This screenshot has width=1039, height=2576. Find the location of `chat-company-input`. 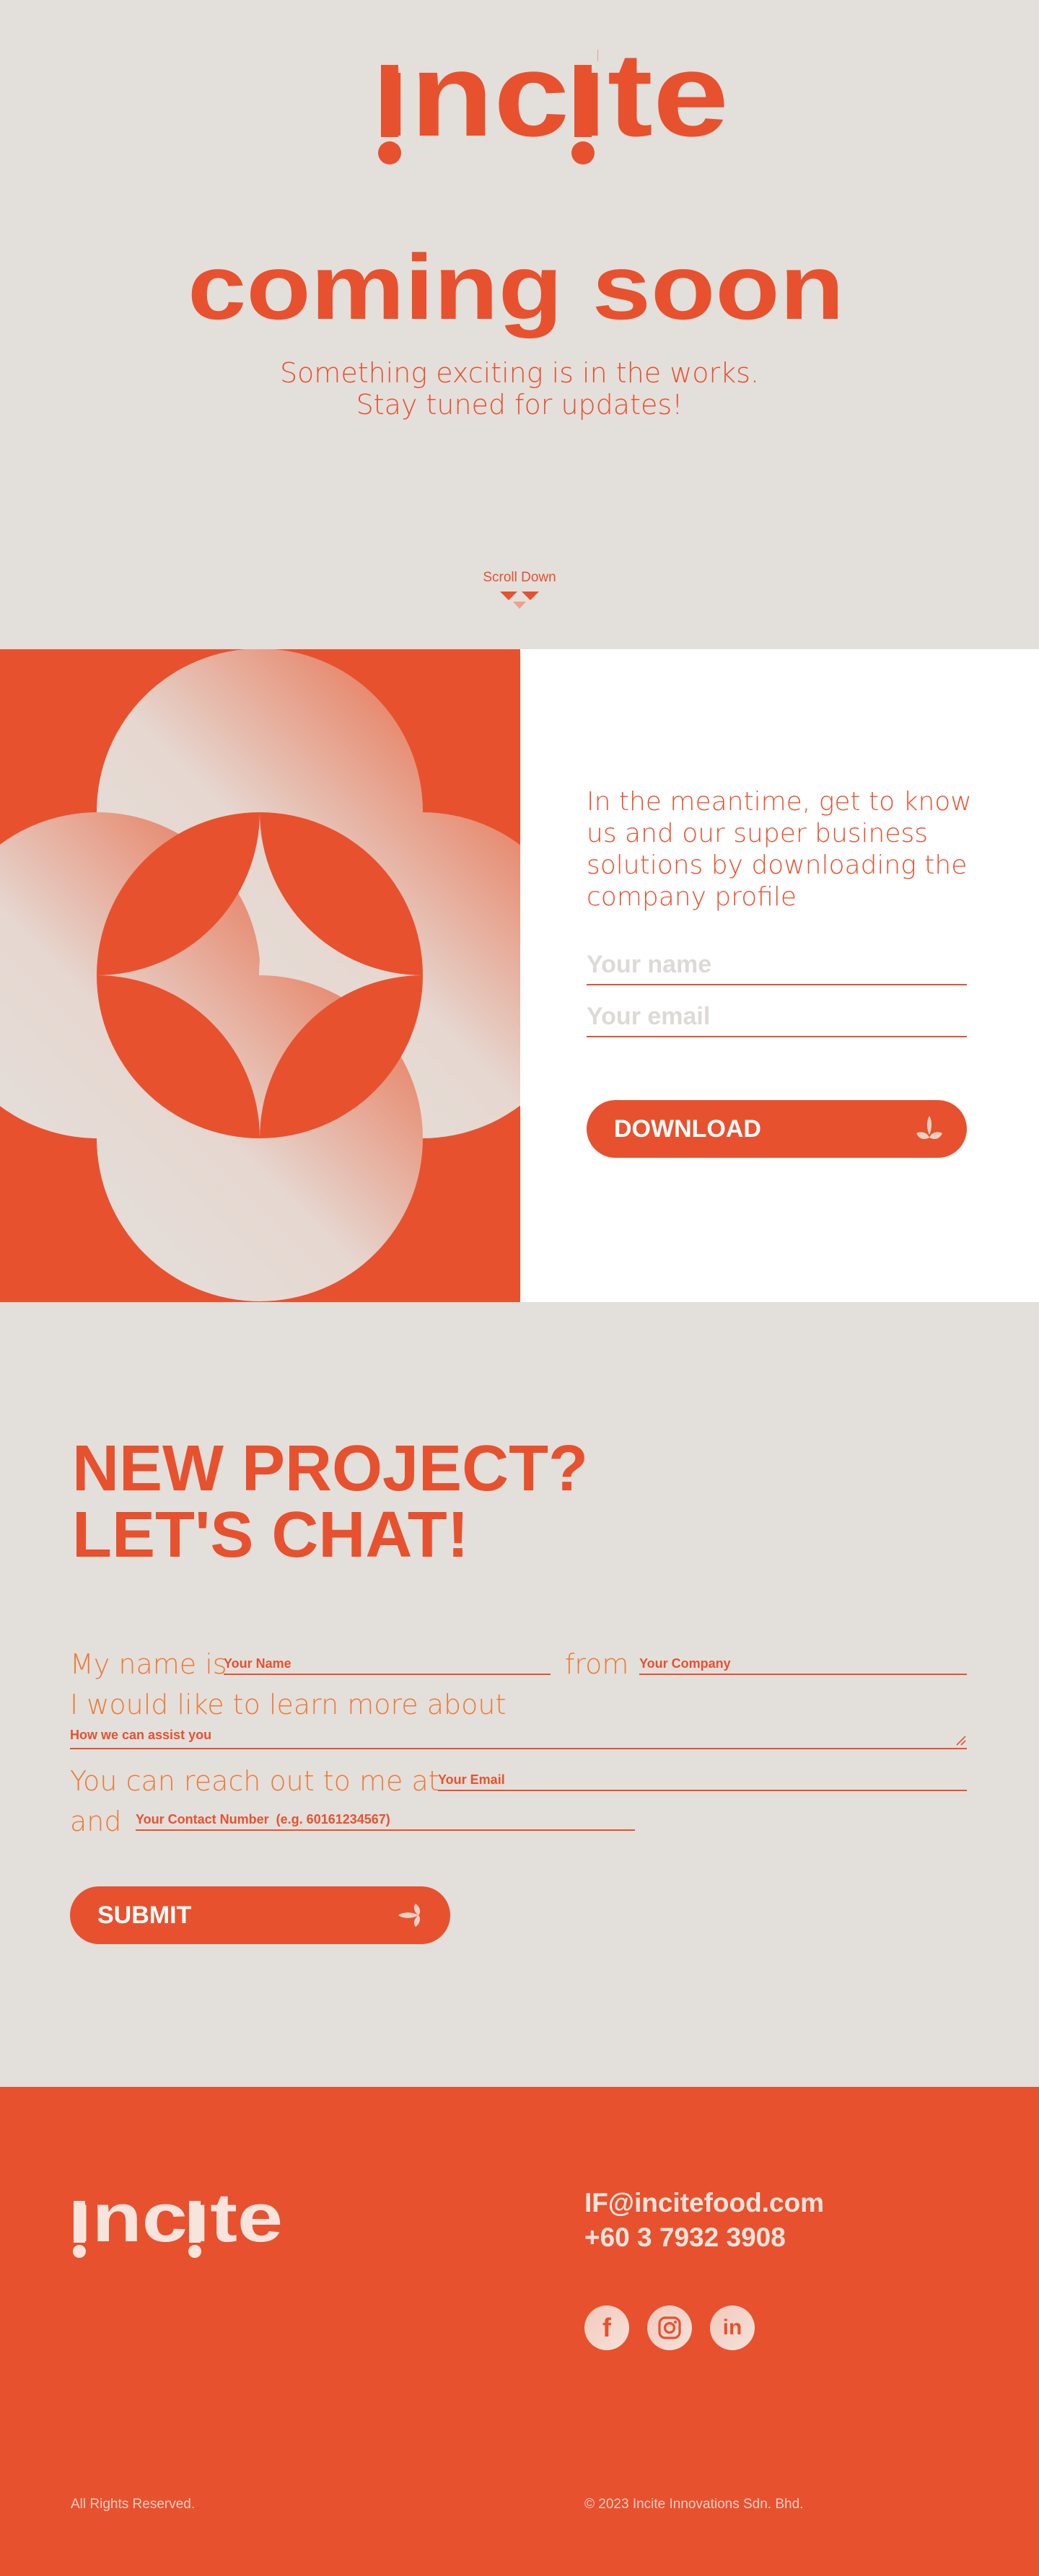

chat-company-input is located at coordinates (803, 1663).